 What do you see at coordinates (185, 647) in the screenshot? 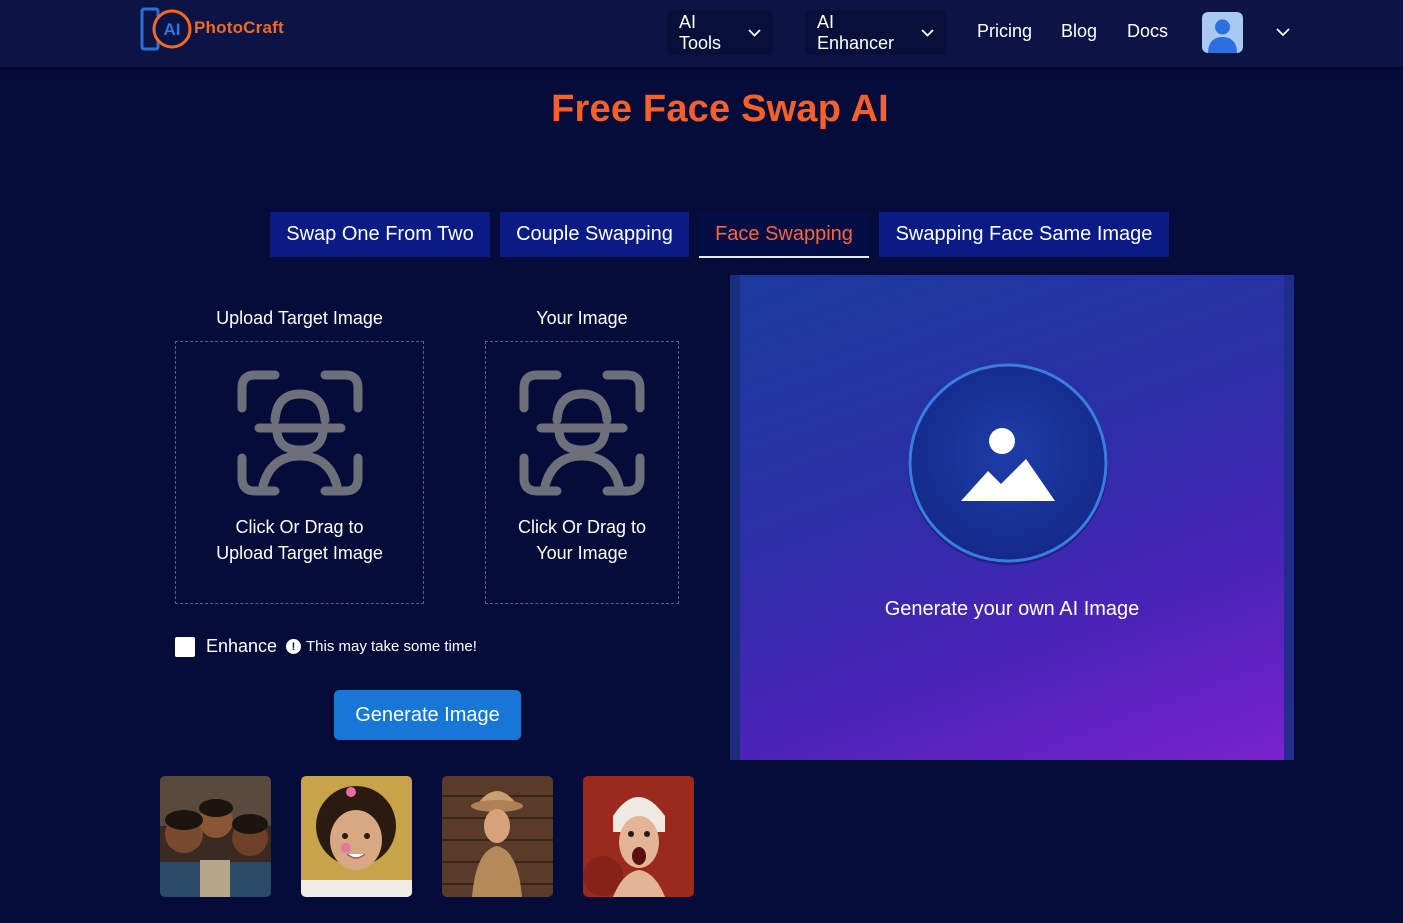
I see `enhance-checkbox` at bounding box center [185, 647].